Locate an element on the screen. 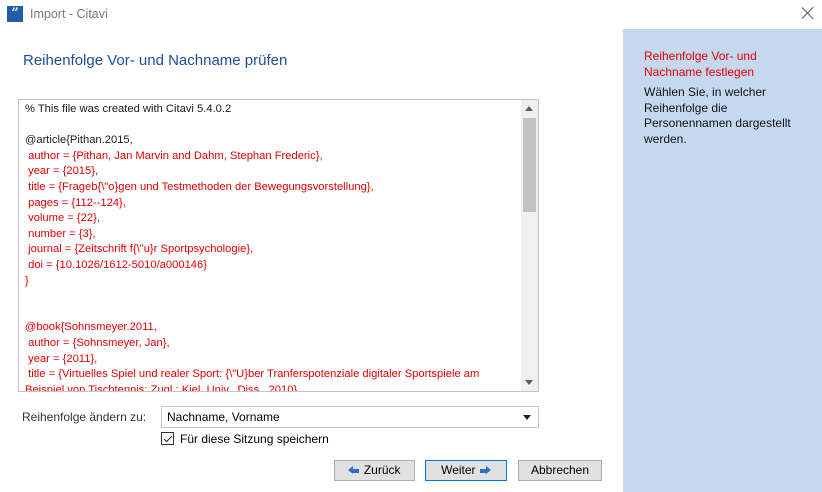 The height and width of the screenshot is (492, 822). save-session-label: Für diese Sitzung speichern is located at coordinates (254, 439).